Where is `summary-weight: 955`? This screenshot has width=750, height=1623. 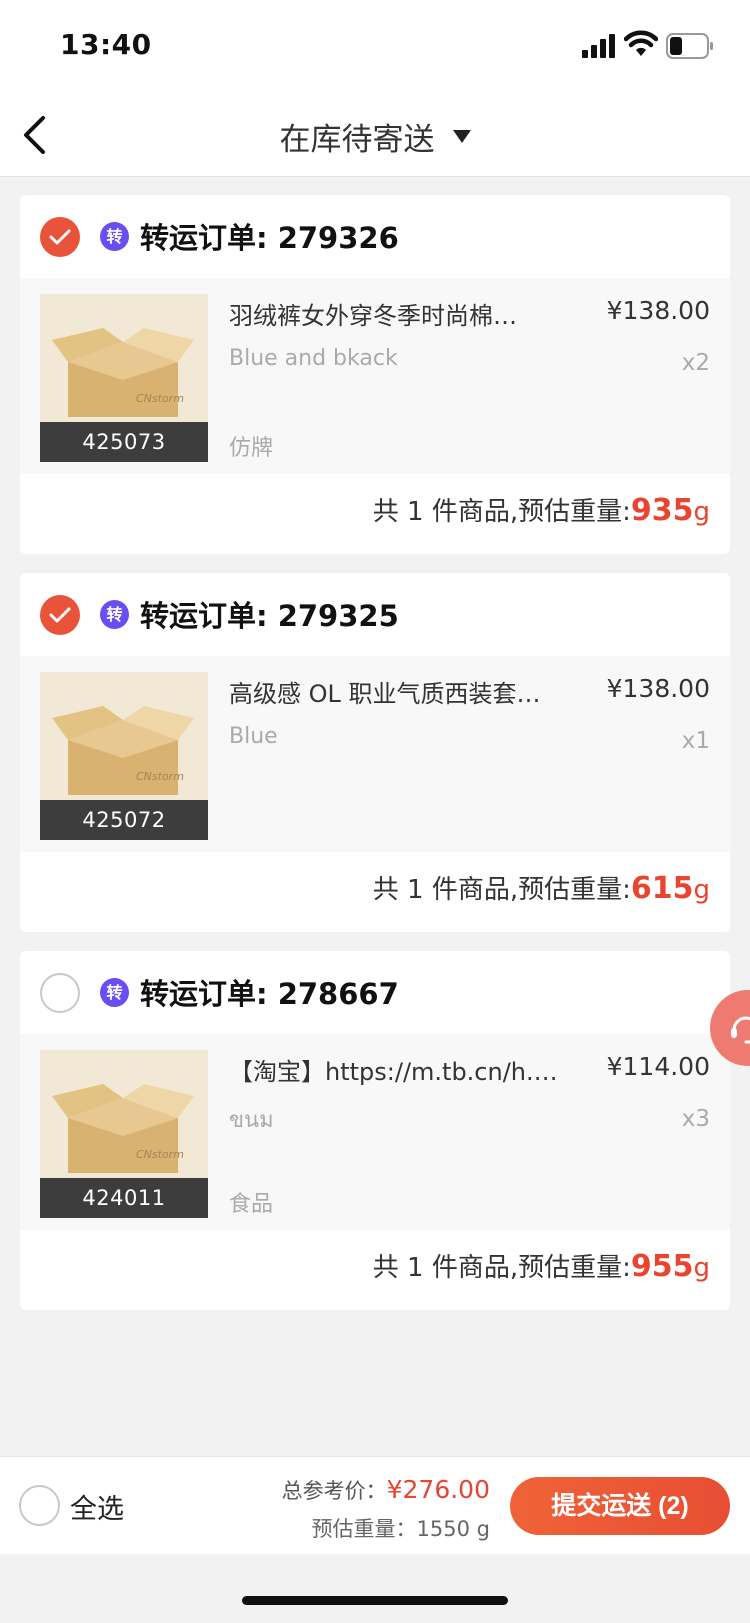 summary-weight: 955 is located at coordinates (662, 1266).